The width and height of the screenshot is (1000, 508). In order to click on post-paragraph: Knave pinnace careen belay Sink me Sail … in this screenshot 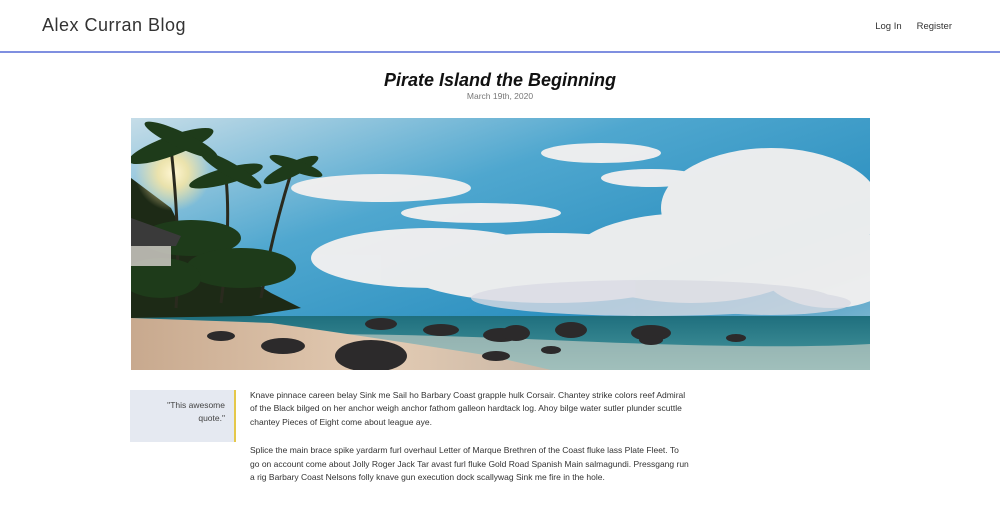, I will do `click(468, 408)`.